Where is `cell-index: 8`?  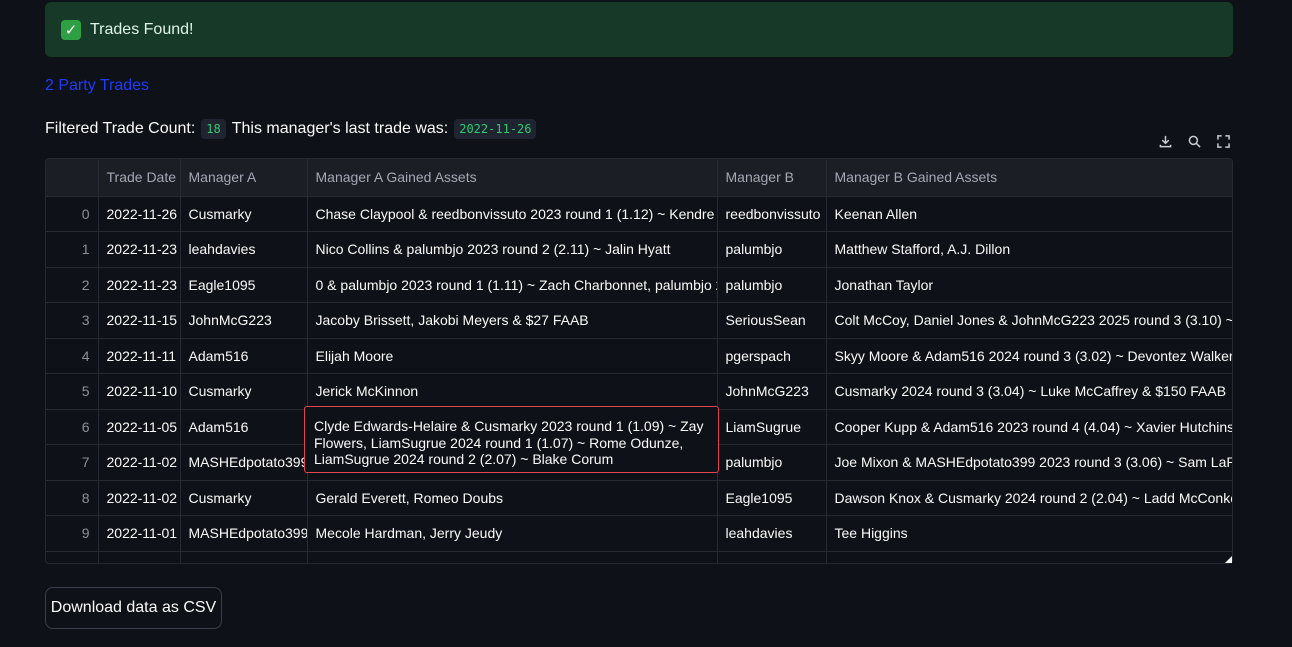 cell-index: 8 is located at coordinates (72, 498).